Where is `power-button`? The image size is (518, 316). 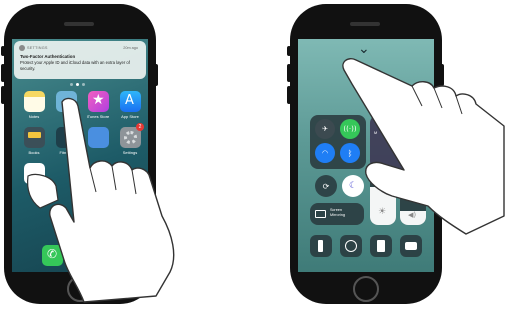
power-button is located at coordinates (156, 75).